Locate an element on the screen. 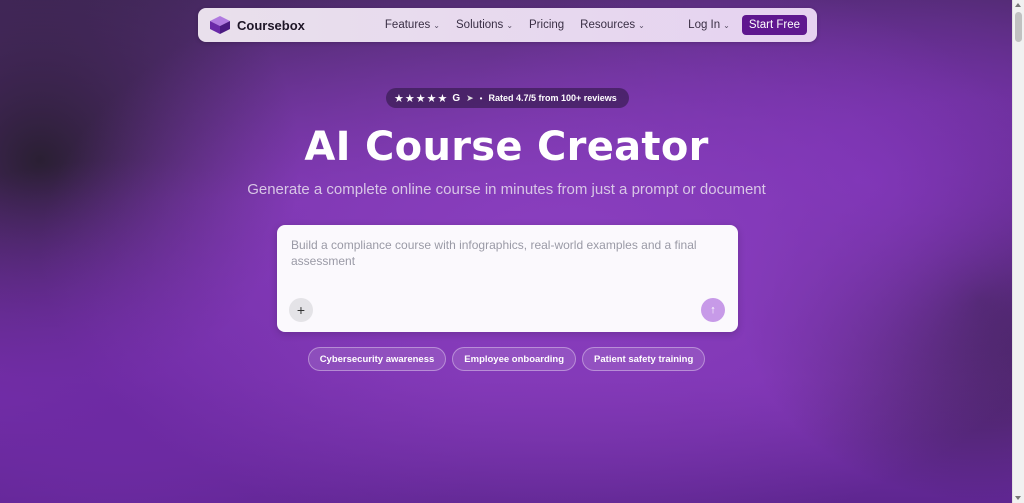 Image resolution: width=1024 pixels, height=503 pixels. nav-item-resources: Resources ⌄ is located at coordinates (612, 25).